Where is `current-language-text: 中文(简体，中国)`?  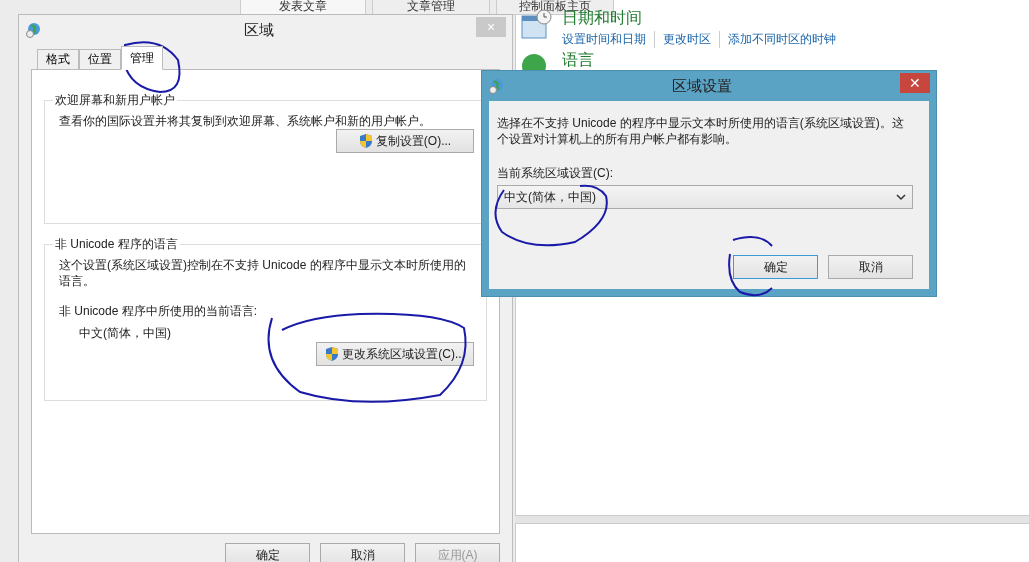
current-language-text: 中文(简体，中国) is located at coordinates (125, 333).